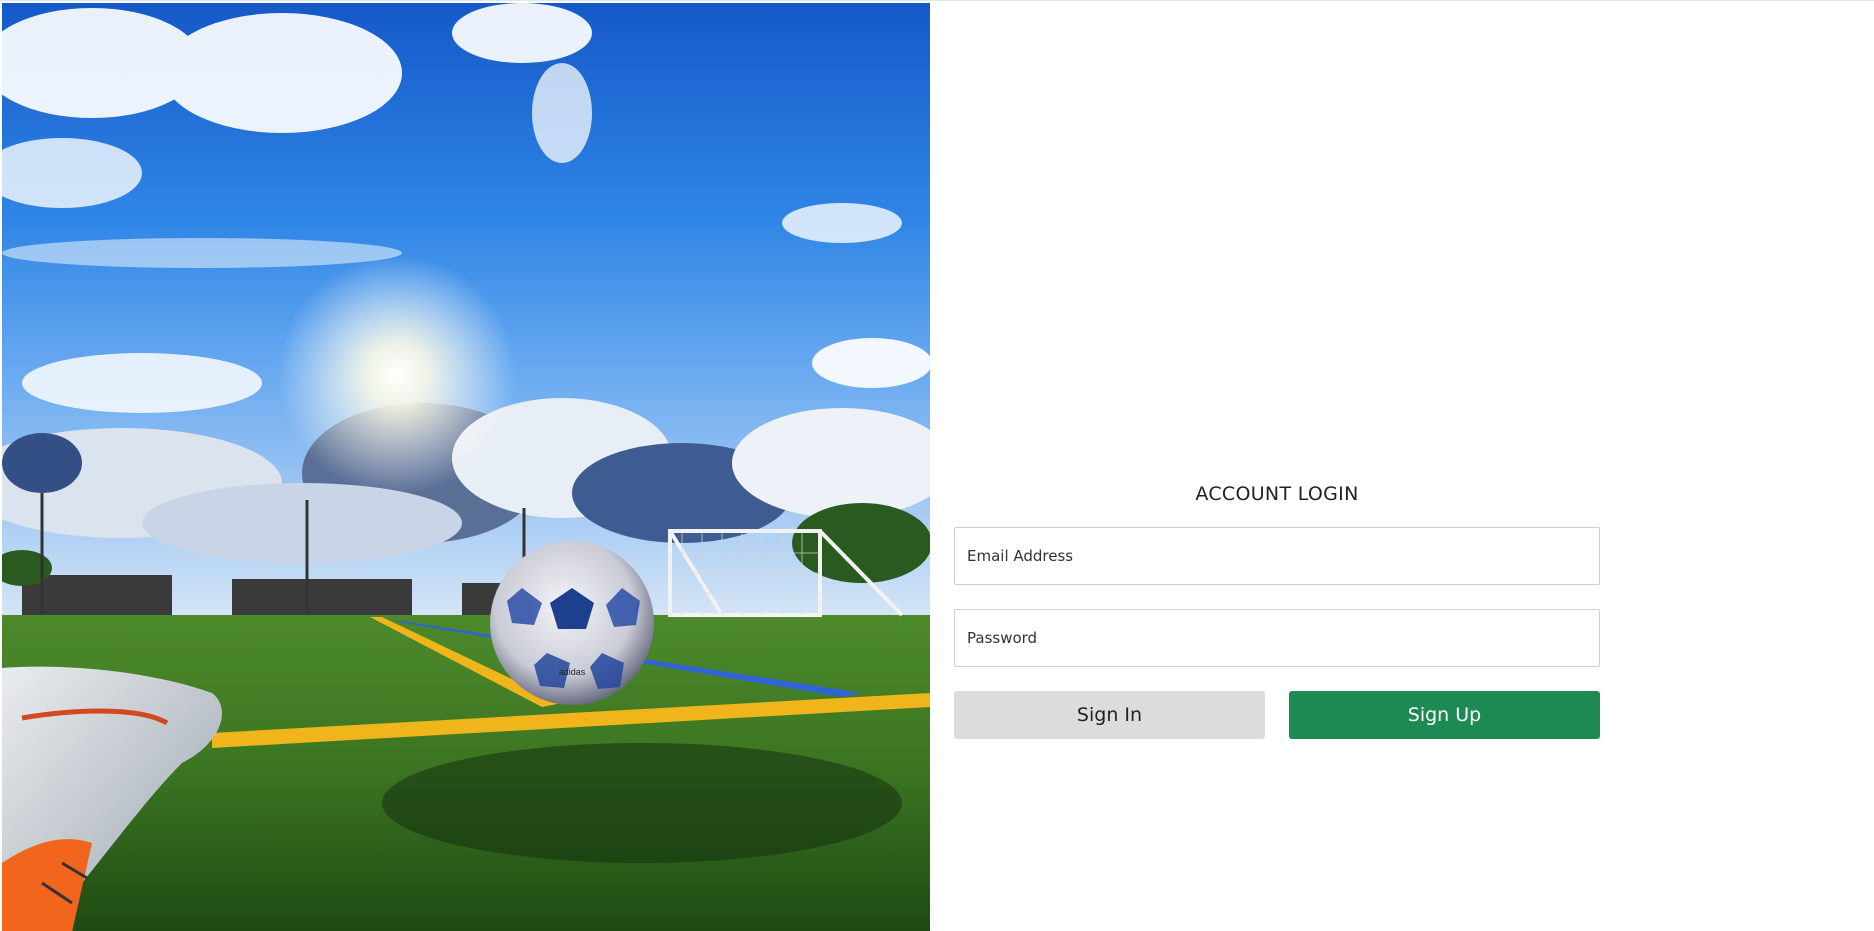 This screenshot has width=1874, height=931. What do you see at coordinates (572, 672) in the screenshot?
I see `svg-text: adidas` at bounding box center [572, 672].